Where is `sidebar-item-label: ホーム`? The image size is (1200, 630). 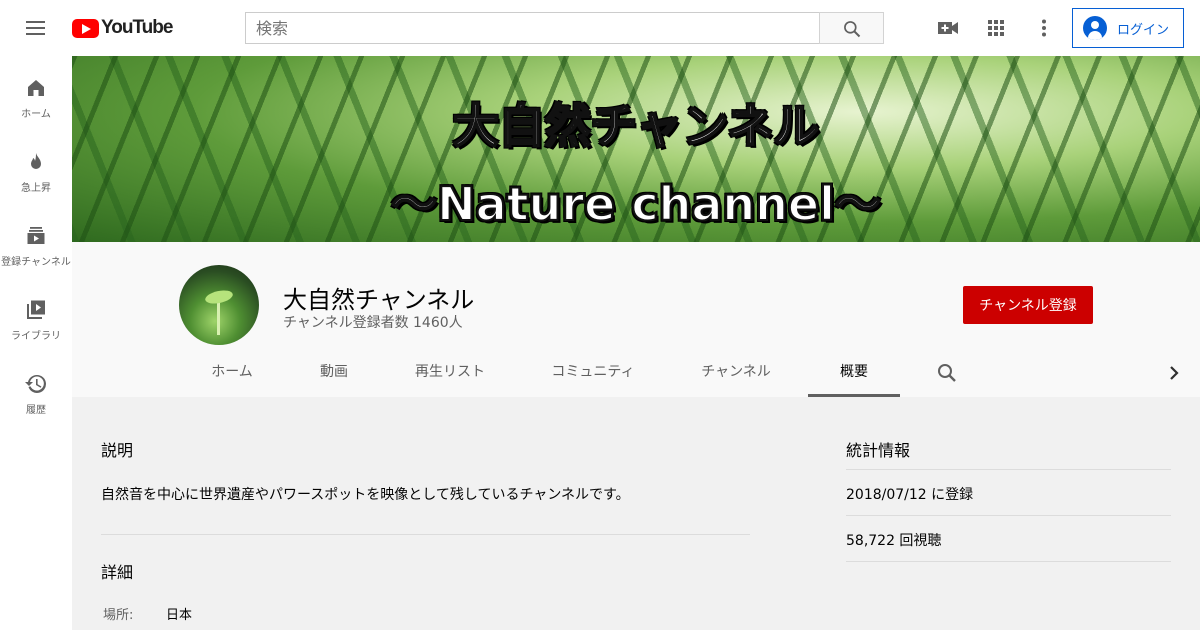
sidebar-item-label: ホーム is located at coordinates (36, 114).